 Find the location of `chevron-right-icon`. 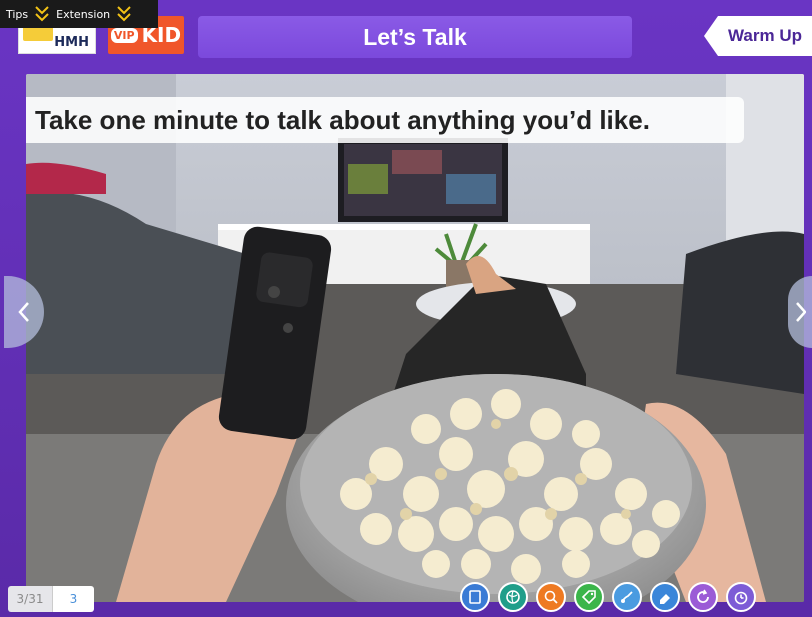

chevron-right-icon is located at coordinates (801, 312).